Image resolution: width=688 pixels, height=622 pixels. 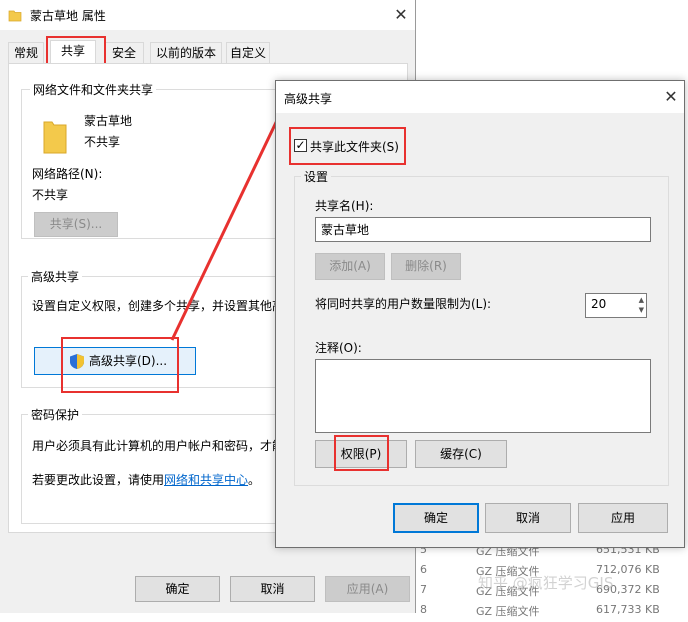 What do you see at coordinates (623, 518) in the screenshot?
I see `apply-button: 应用` at bounding box center [623, 518].